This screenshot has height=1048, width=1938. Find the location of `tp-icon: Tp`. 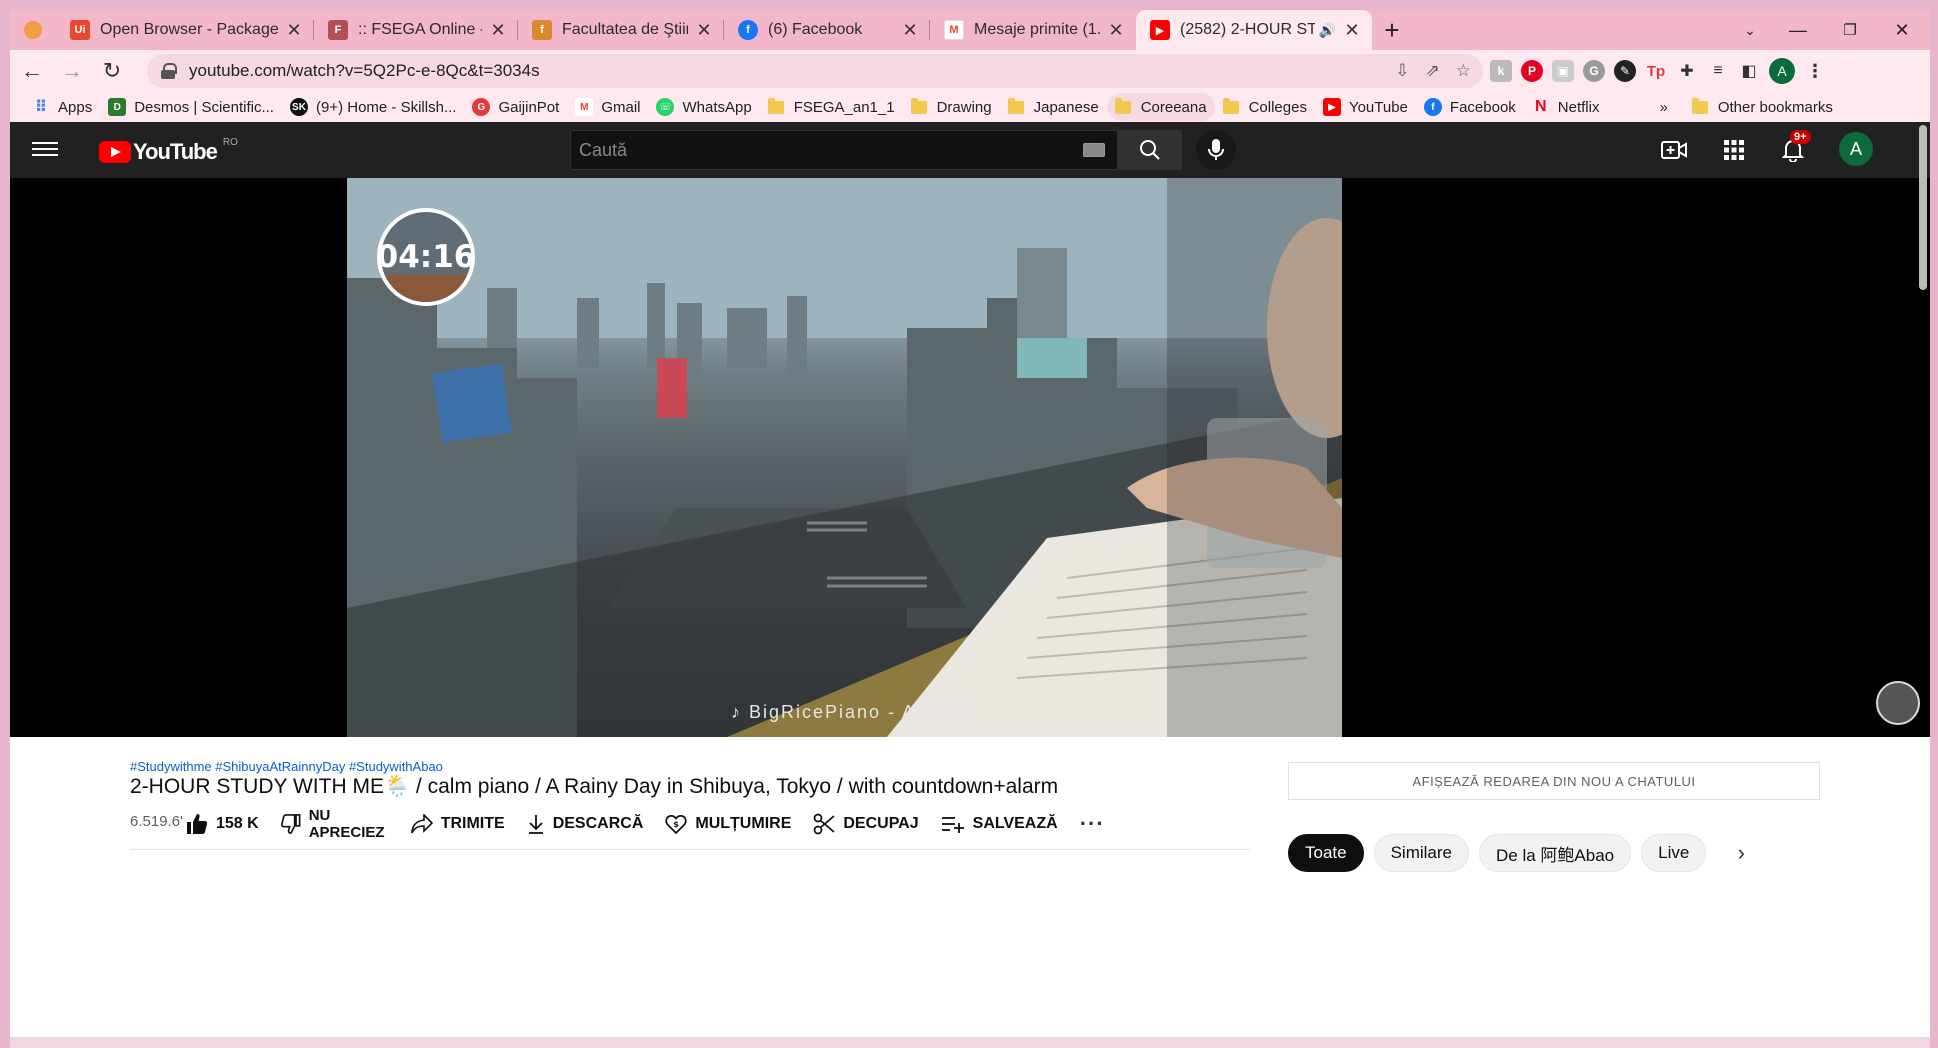

tp-icon: Tp is located at coordinates (1656, 71).